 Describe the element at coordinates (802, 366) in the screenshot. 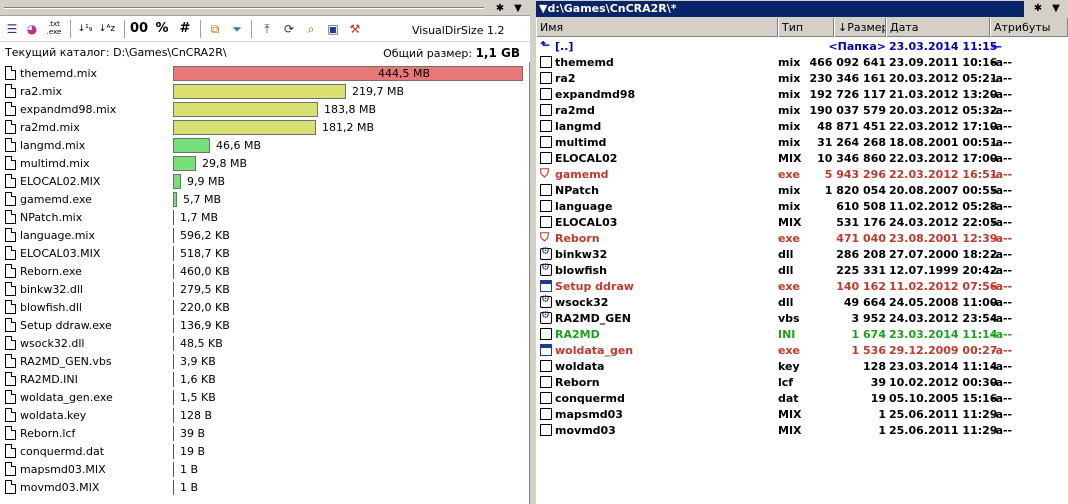

I see `table-row: woldata key 128 23.03.2014 11:14 -a--` at that location.